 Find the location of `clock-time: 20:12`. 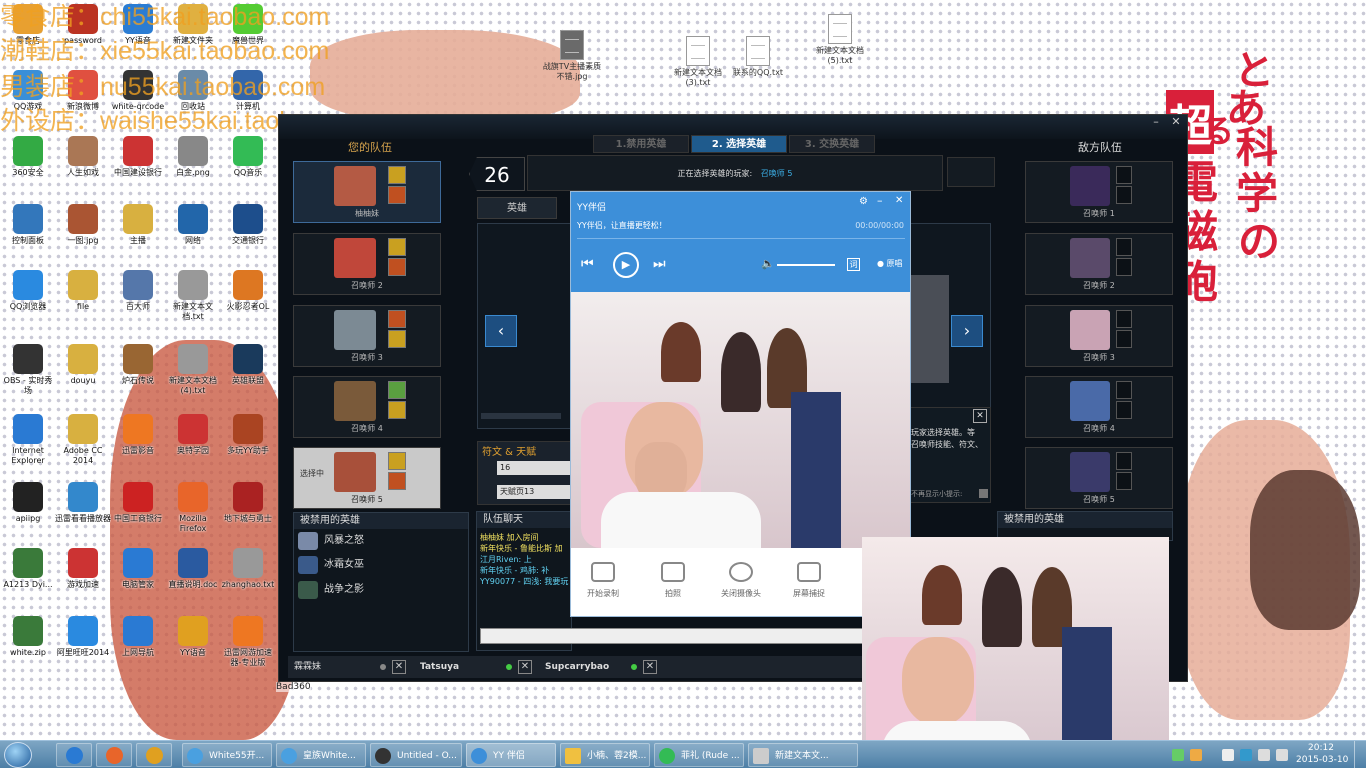

clock-time: 20:12 is located at coordinates (1321, 748).